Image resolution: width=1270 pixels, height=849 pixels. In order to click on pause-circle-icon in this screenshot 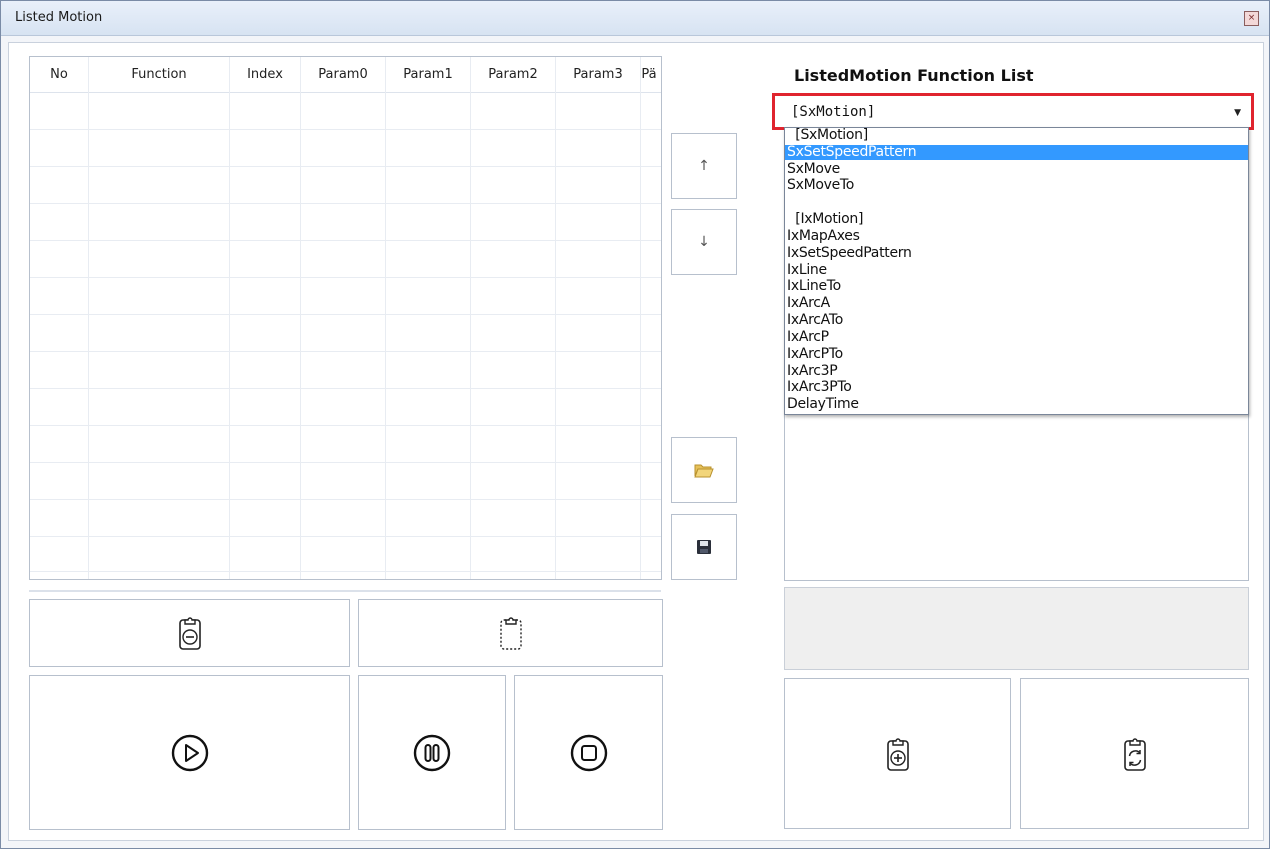, I will do `click(432, 752)`.